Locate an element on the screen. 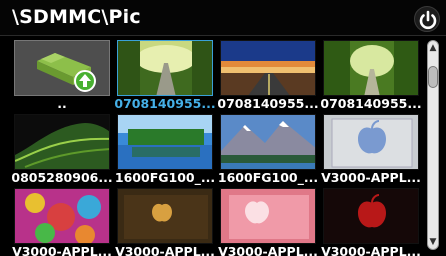 The width and height of the screenshot is (446, 256). parent-folder-item: .. is located at coordinates (62, 75).